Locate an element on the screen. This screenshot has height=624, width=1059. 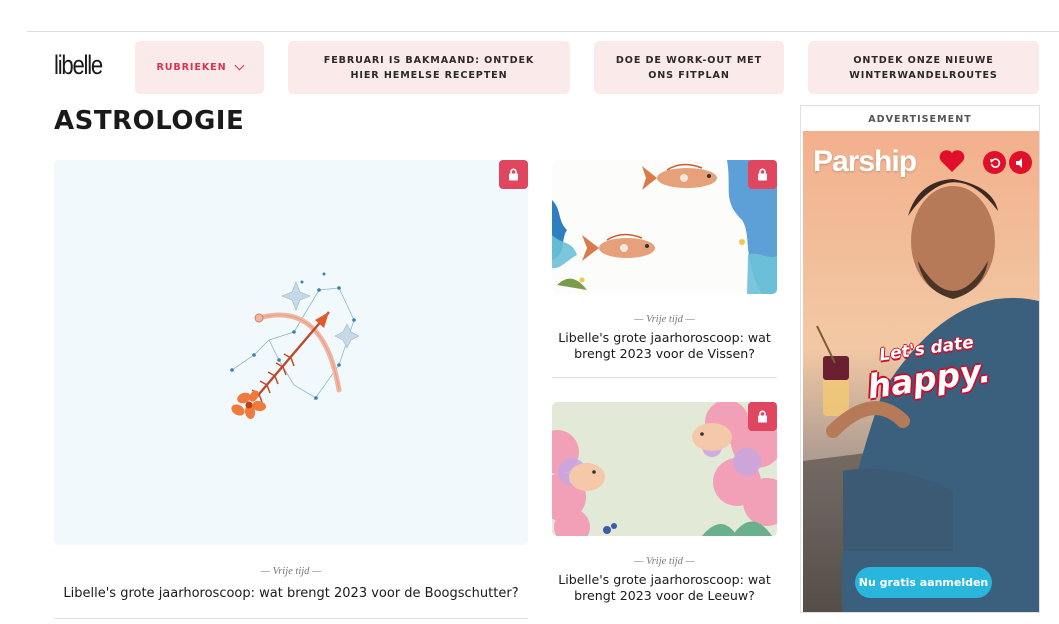
nav-item-label: ONTDEK ONZE NIEUWE WINTERWANDELROUTES is located at coordinates (923, 67).